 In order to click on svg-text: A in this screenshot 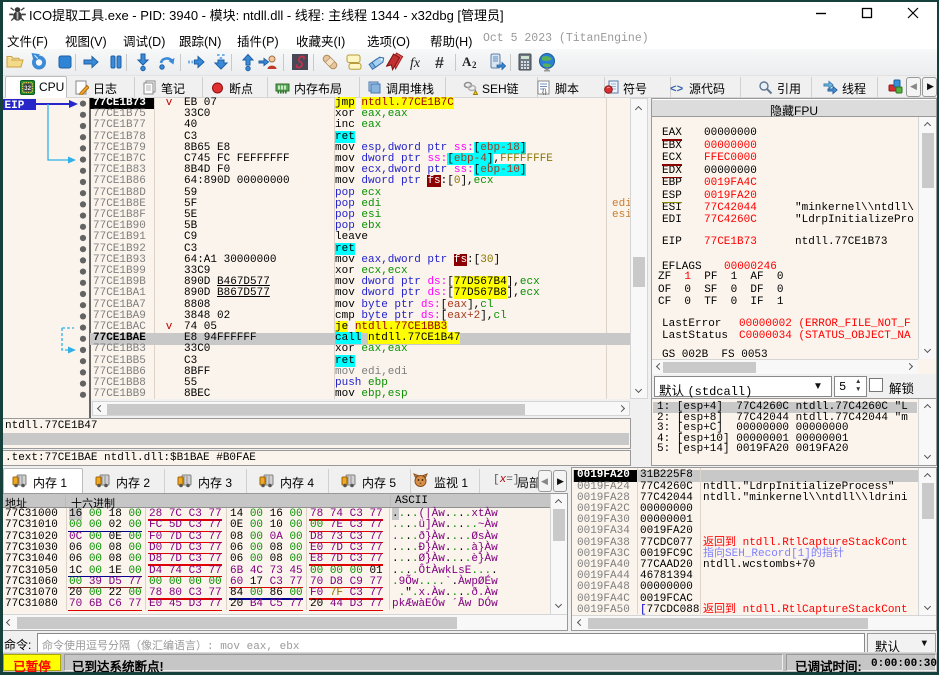, I will do `click(467, 61)`.